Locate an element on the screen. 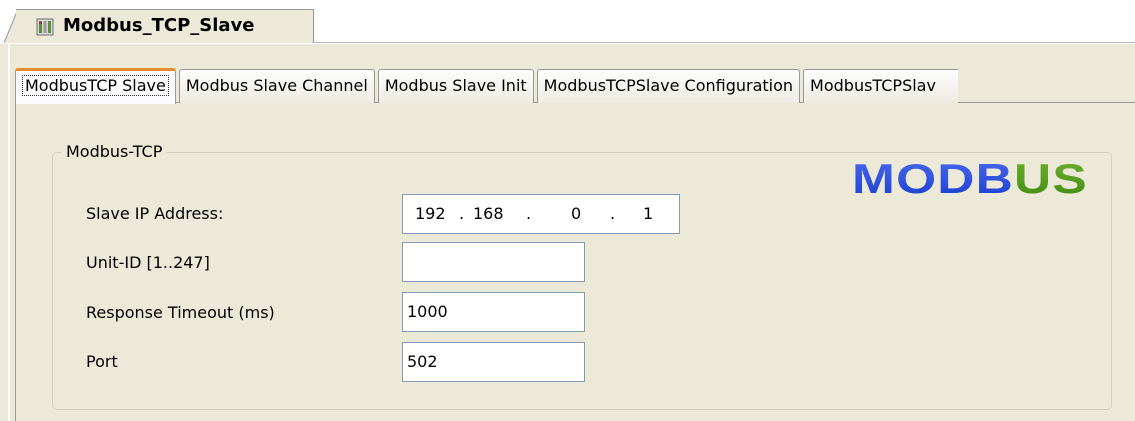 This screenshot has width=1135, height=421. ip-octet-3: 0 is located at coordinates (576, 213).